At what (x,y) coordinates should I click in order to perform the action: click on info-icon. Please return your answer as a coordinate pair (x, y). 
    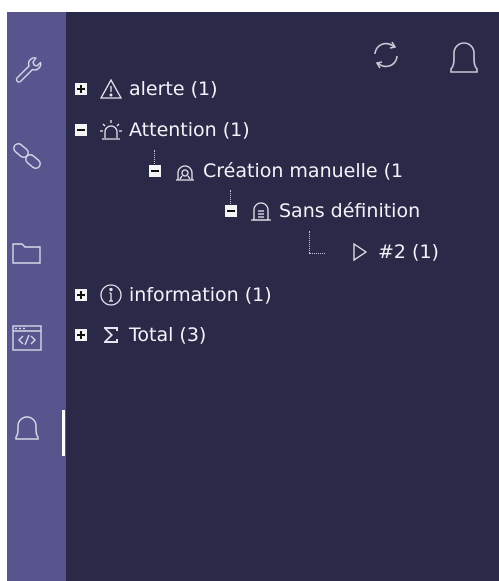
    Looking at the image, I should click on (111, 295).